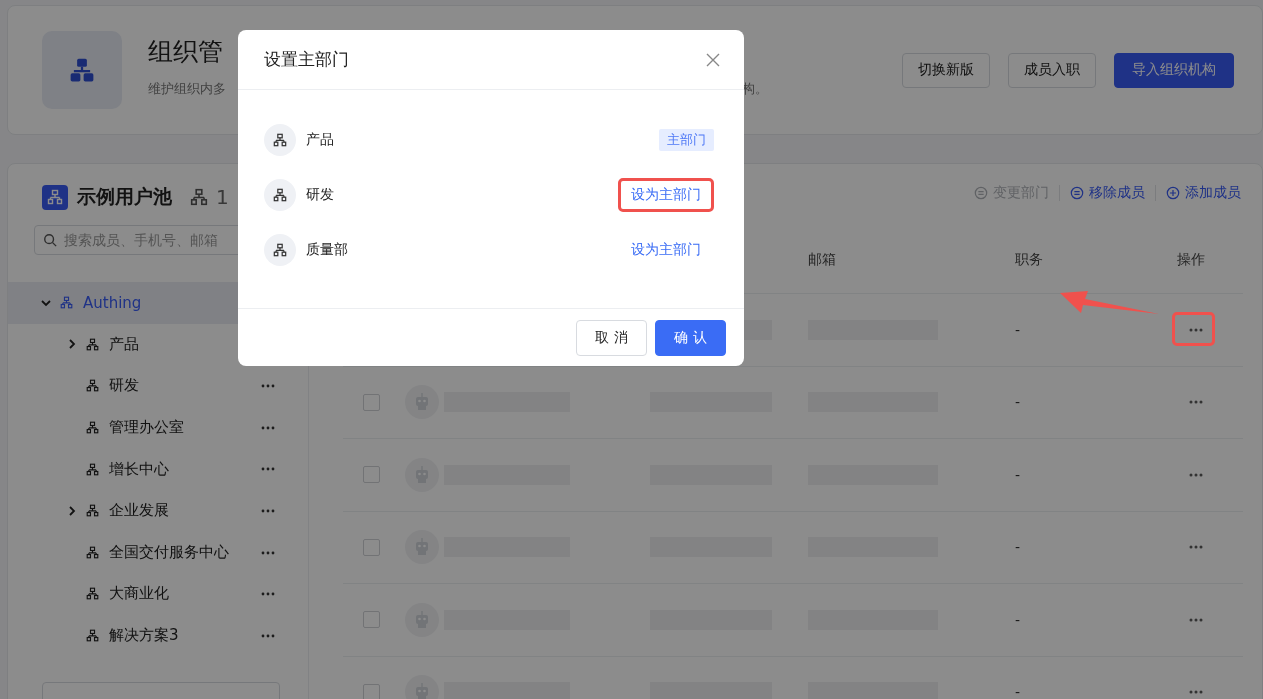  What do you see at coordinates (320, 194) in the screenshot?
I see `department-name: 研发` at bounding box center [320, 194].